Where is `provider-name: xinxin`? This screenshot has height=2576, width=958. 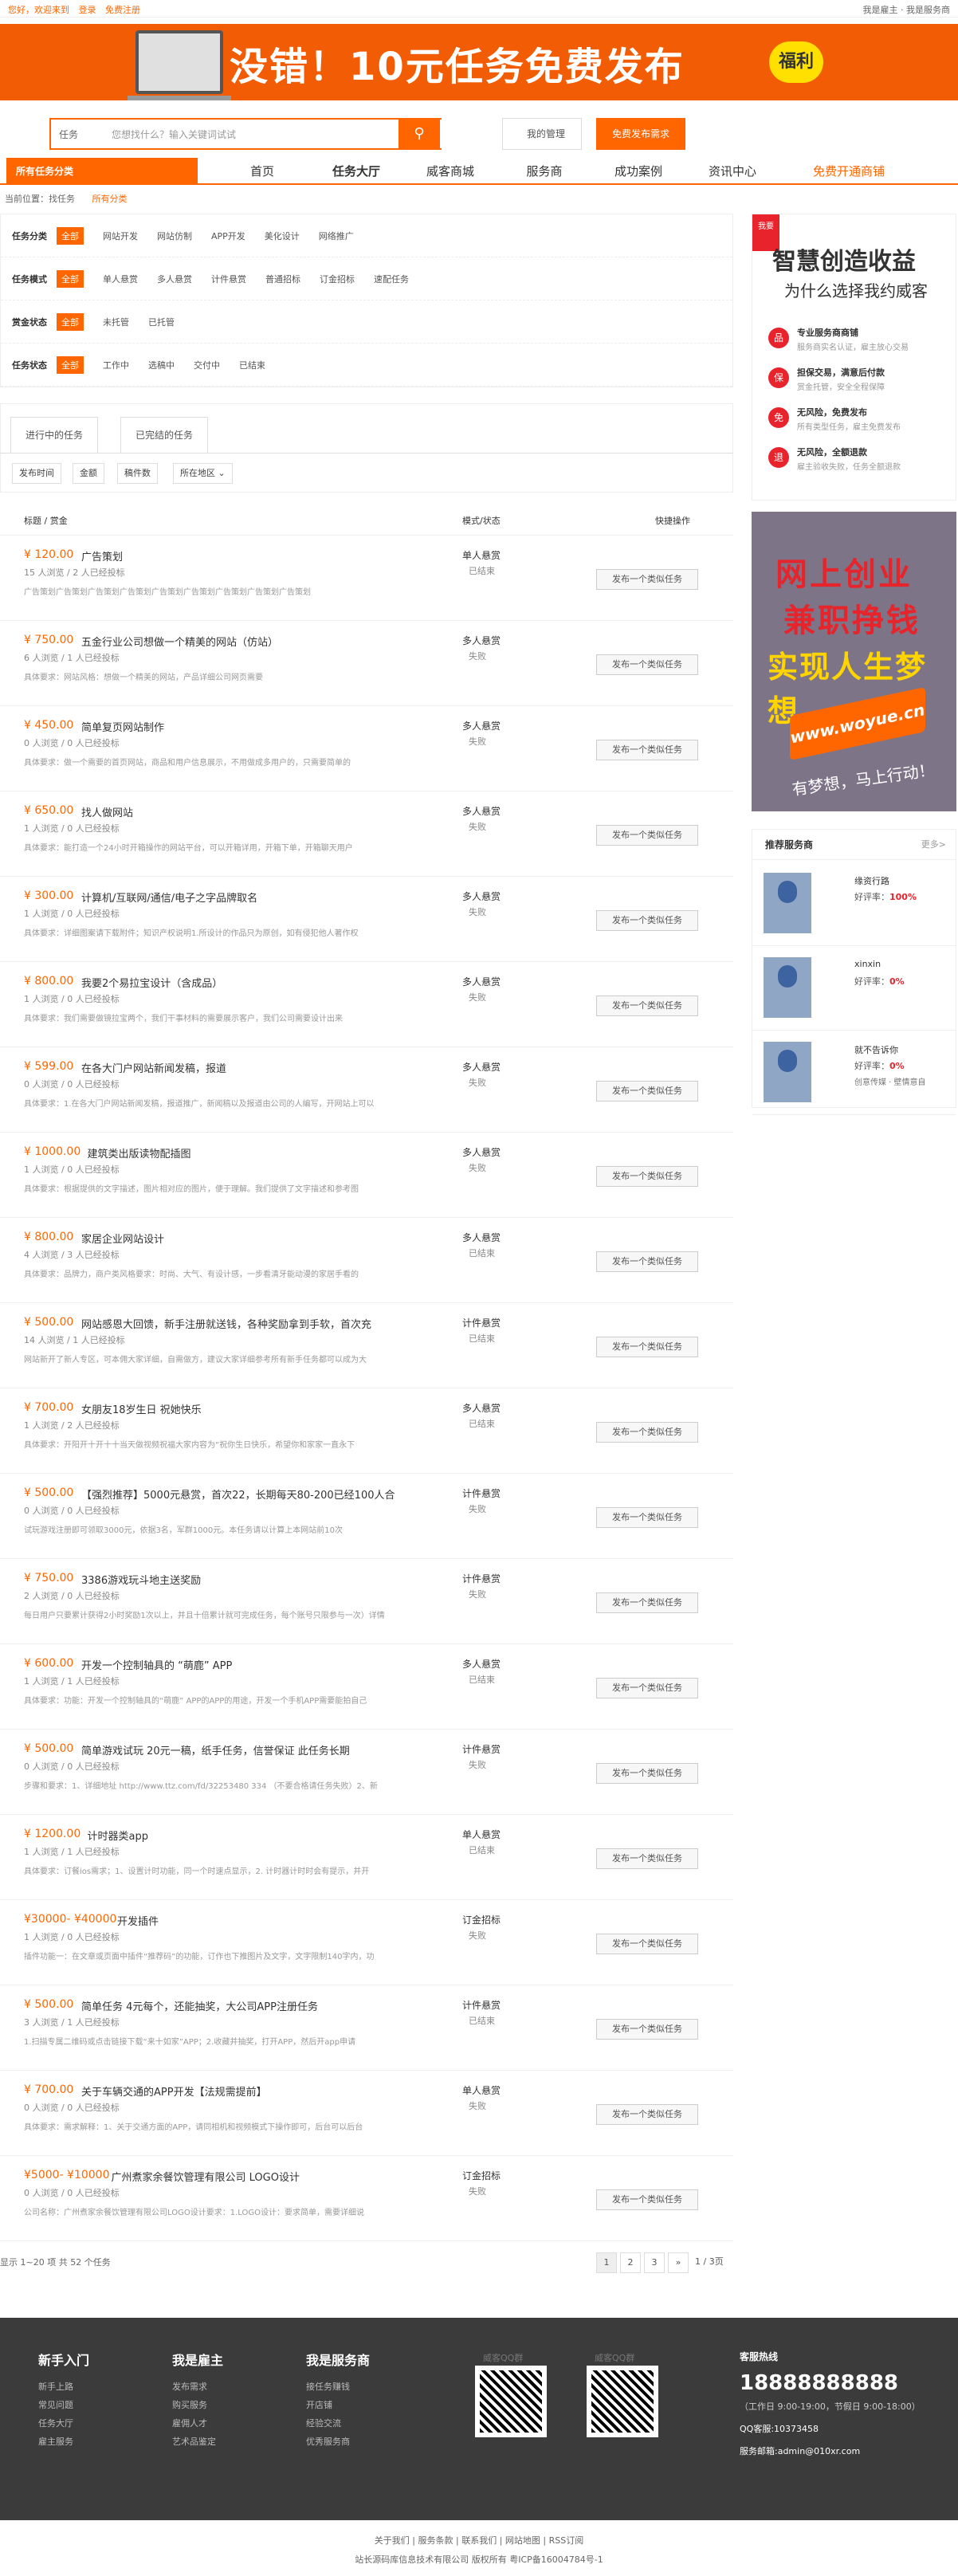 provider-name: xinxin is located at coordinates (867, 964).